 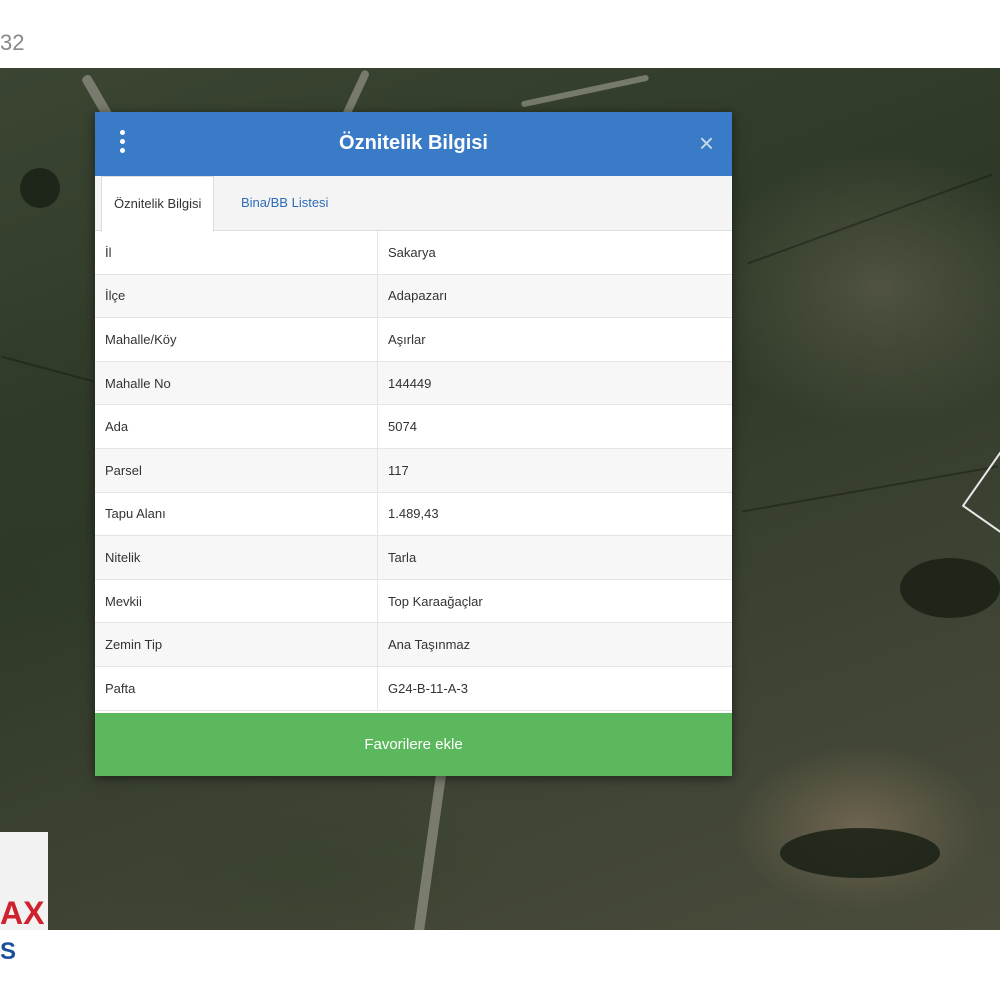 I want to click on row-value: 144449, so click(x=554, y=383).